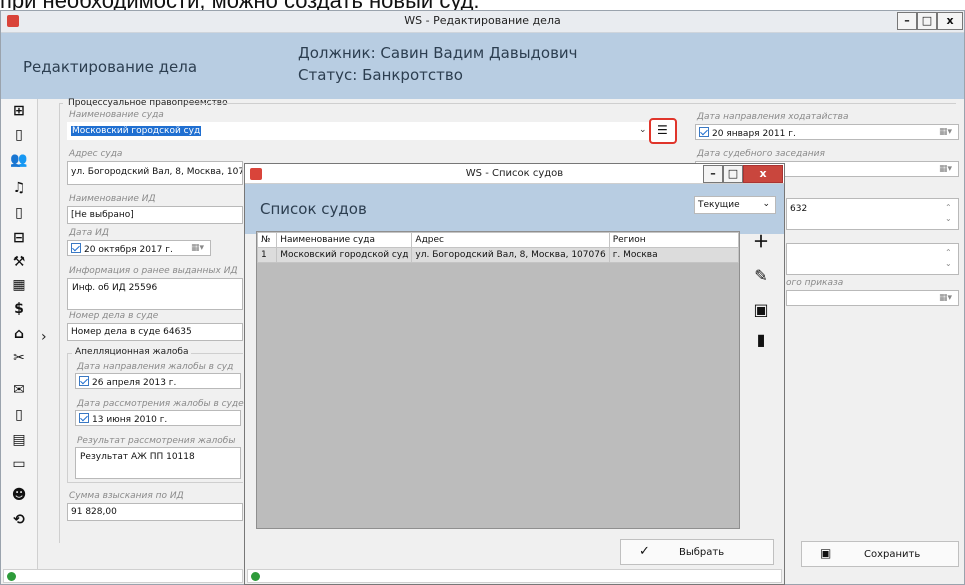 The width and height of the screenshot is (965, 585). Describe the element at coordinates (733, 174) in the screenshot. I see `dialog-maximize-button: □` at that location.